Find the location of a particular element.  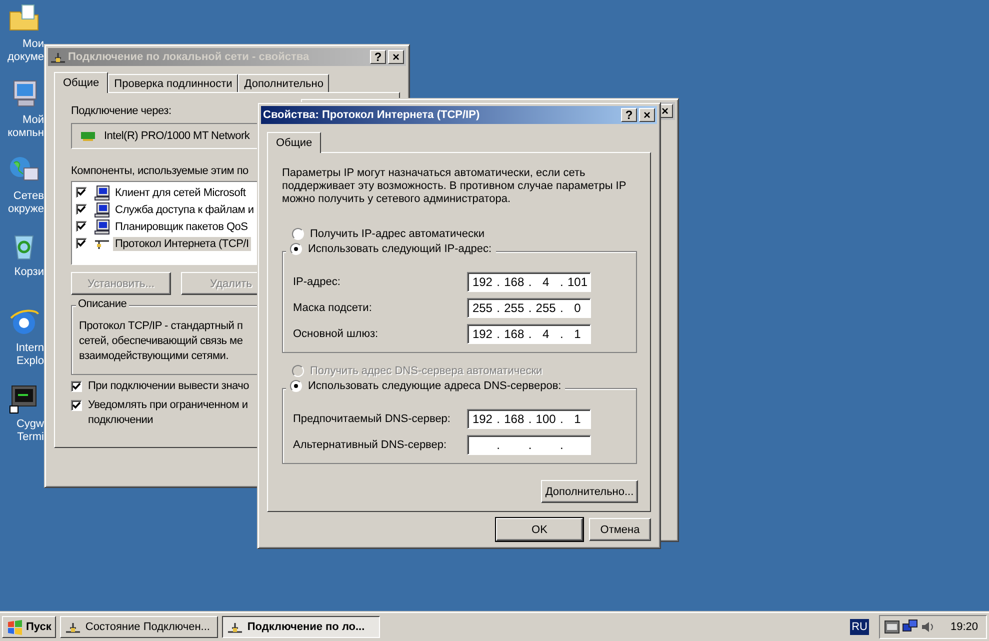

desktop-icon-label: Корзи is located at coordinates (29, 272).